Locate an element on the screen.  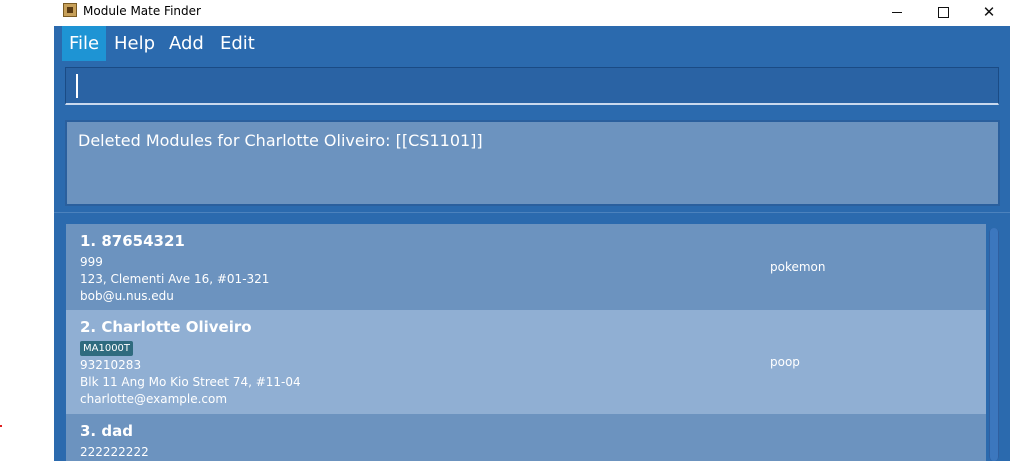
divider is located at coordinates (532, 212).